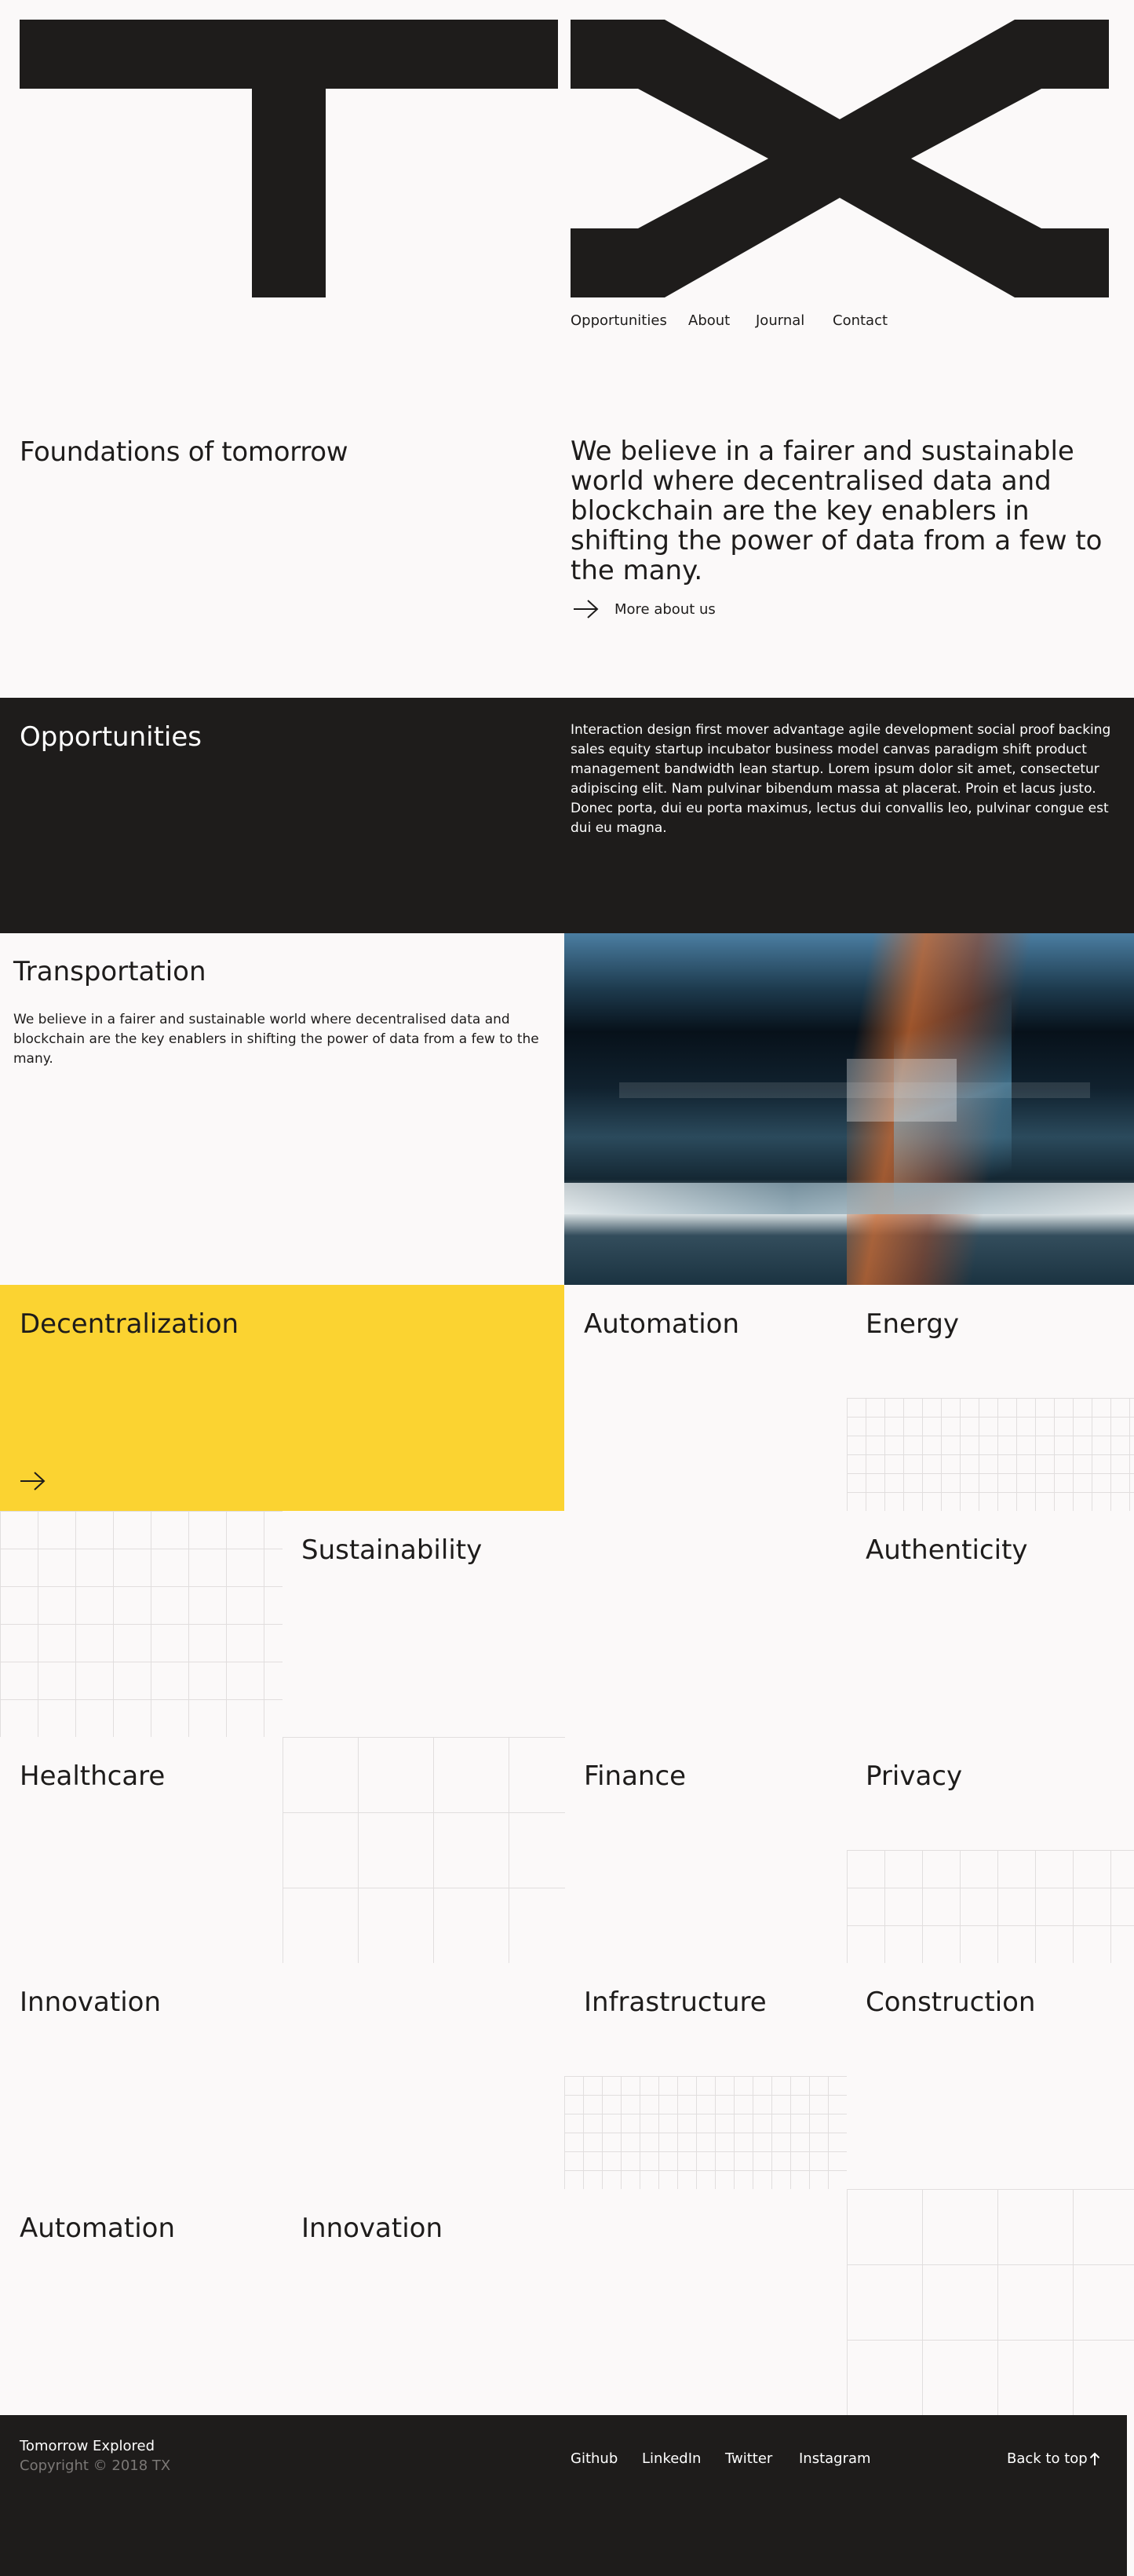 This screenshot has width=1134, height=2576. What do you see at coordinates (1047, 2458) in the screenshot?
I see `back-to-top-label: Back to top` at bounding box center [1047, 2458].